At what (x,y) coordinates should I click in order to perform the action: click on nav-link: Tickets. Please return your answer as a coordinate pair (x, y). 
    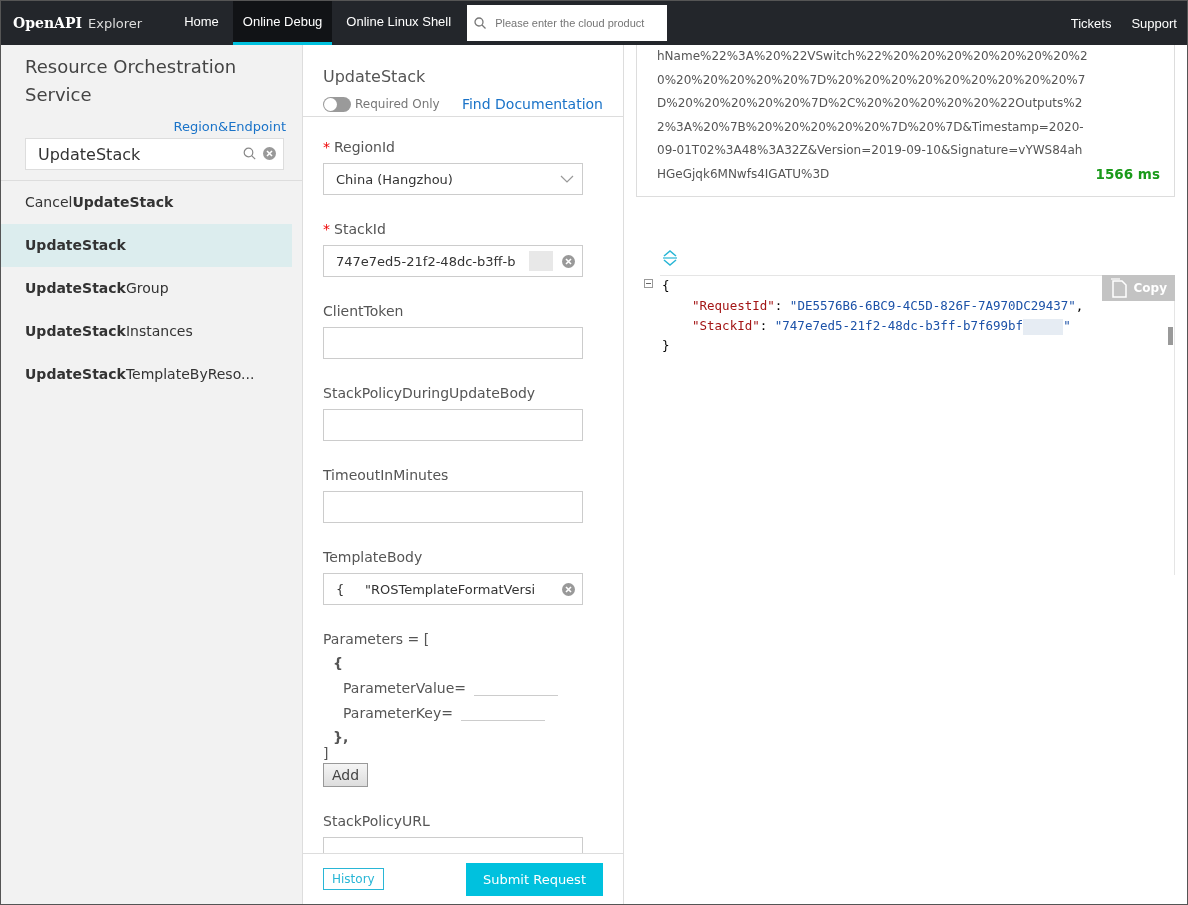
    Looking at the image, I should click on (1091, 23).